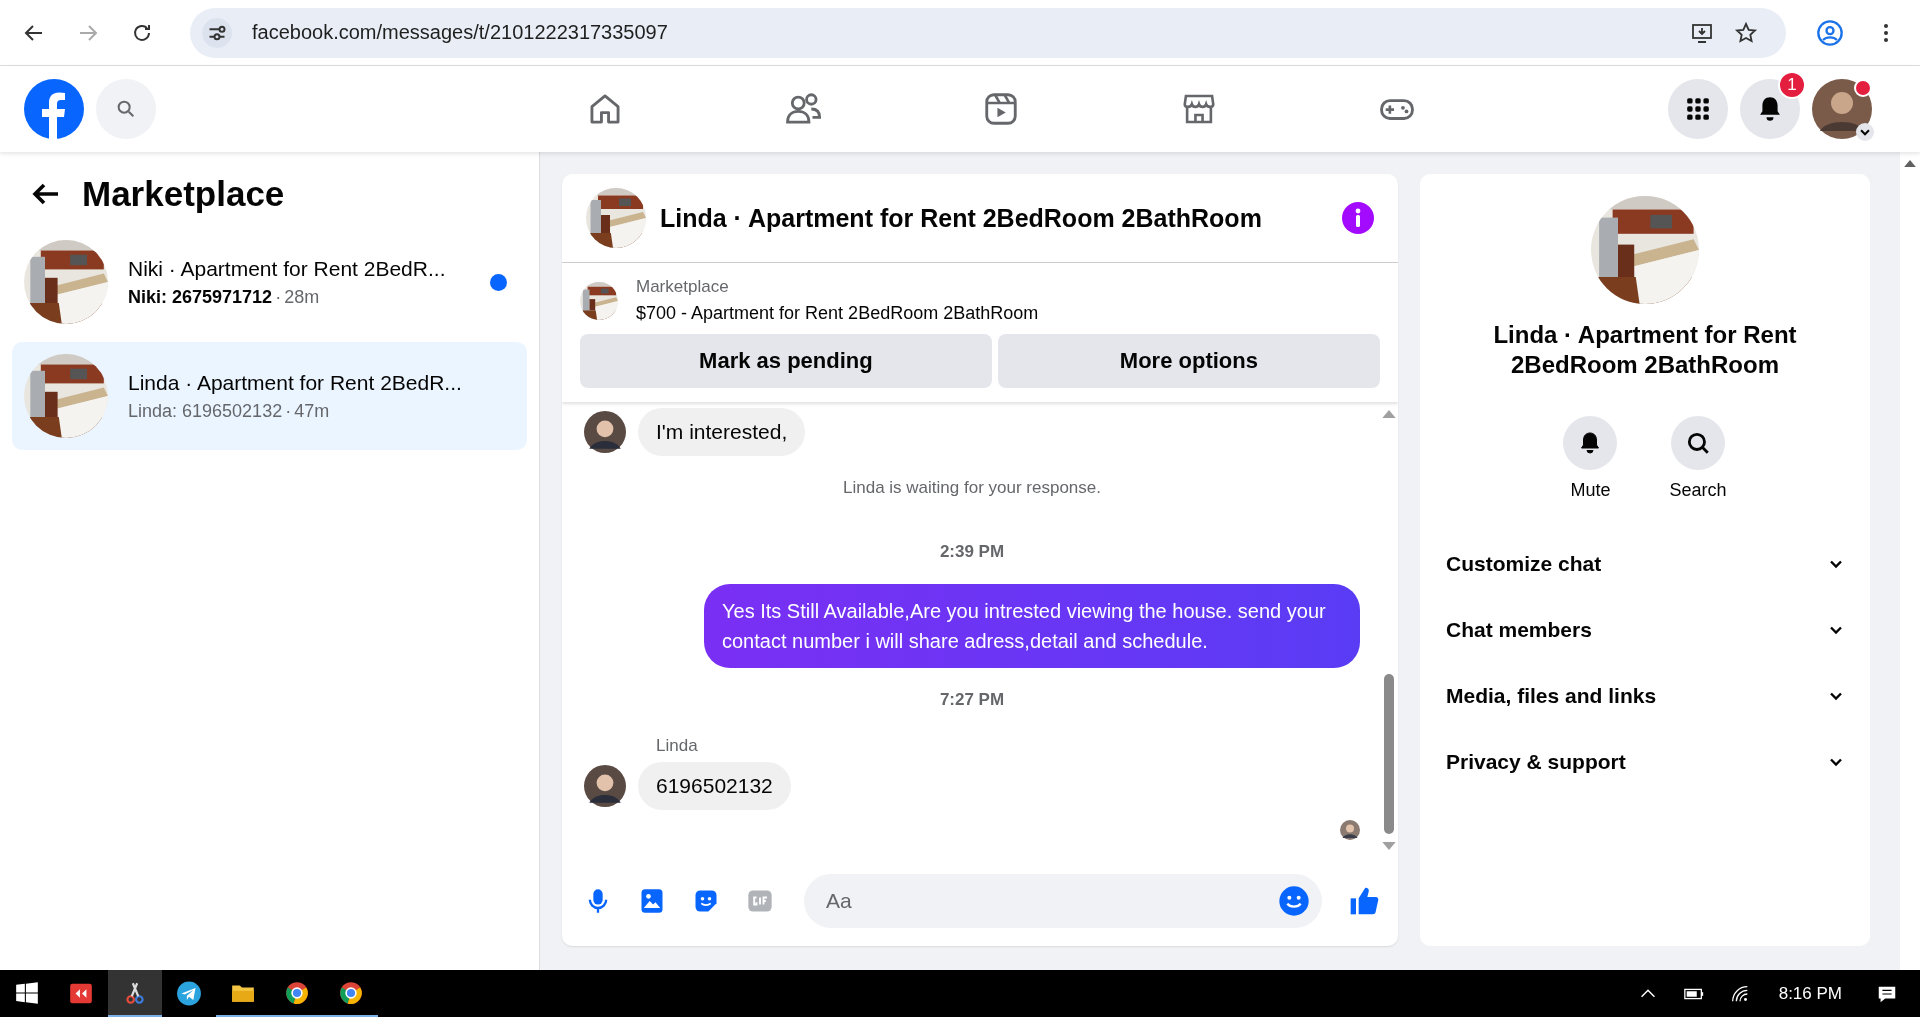 This screenshot has width=1920, height=1017. I want to click on action-label: Mute, so click(1590, 490).